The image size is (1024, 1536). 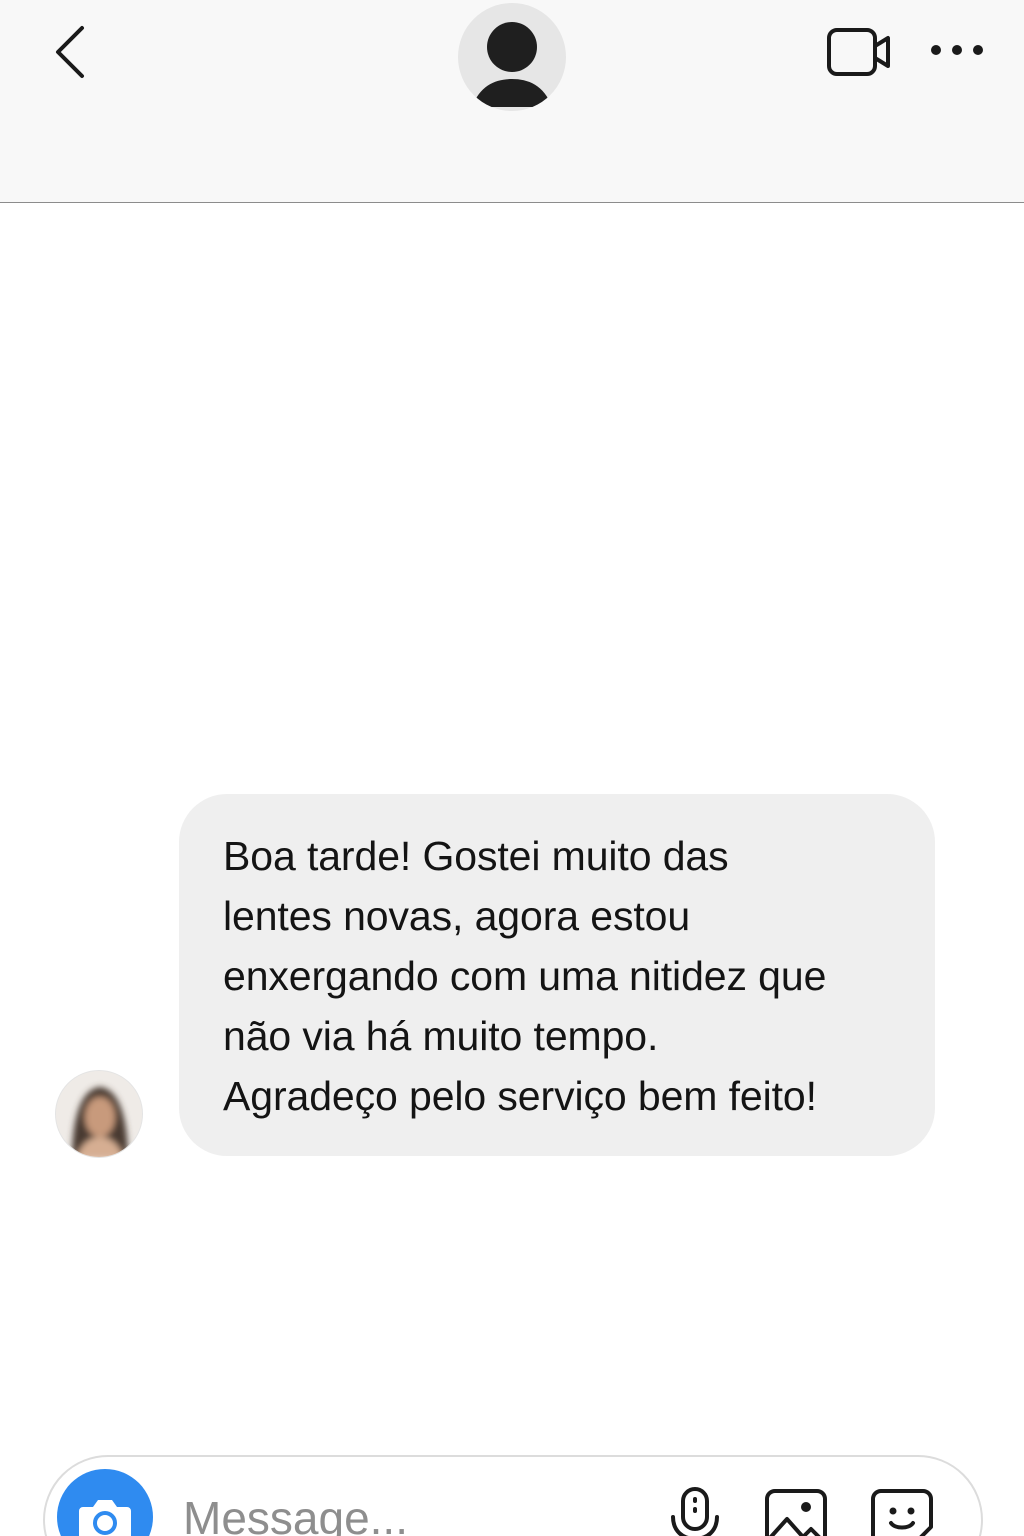 I want to click on video-call-button, so click(x=858, y=52).